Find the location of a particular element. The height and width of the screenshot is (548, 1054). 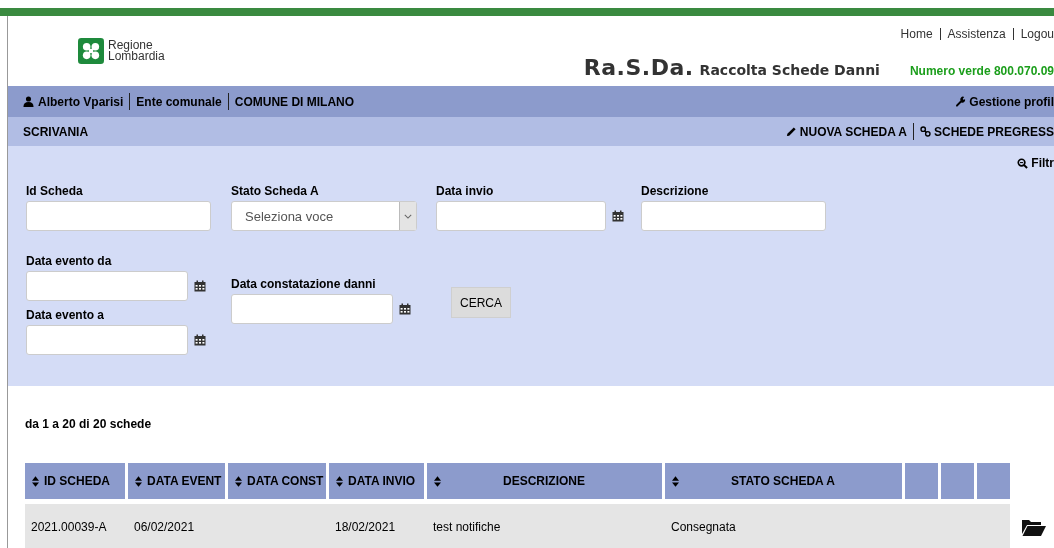

top-link: Assistenza is located at coordinates (976, 34).